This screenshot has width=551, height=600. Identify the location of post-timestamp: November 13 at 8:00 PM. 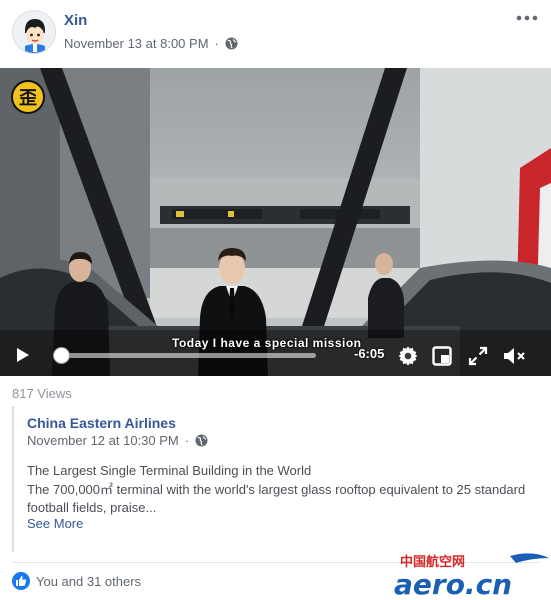
(136, 43).